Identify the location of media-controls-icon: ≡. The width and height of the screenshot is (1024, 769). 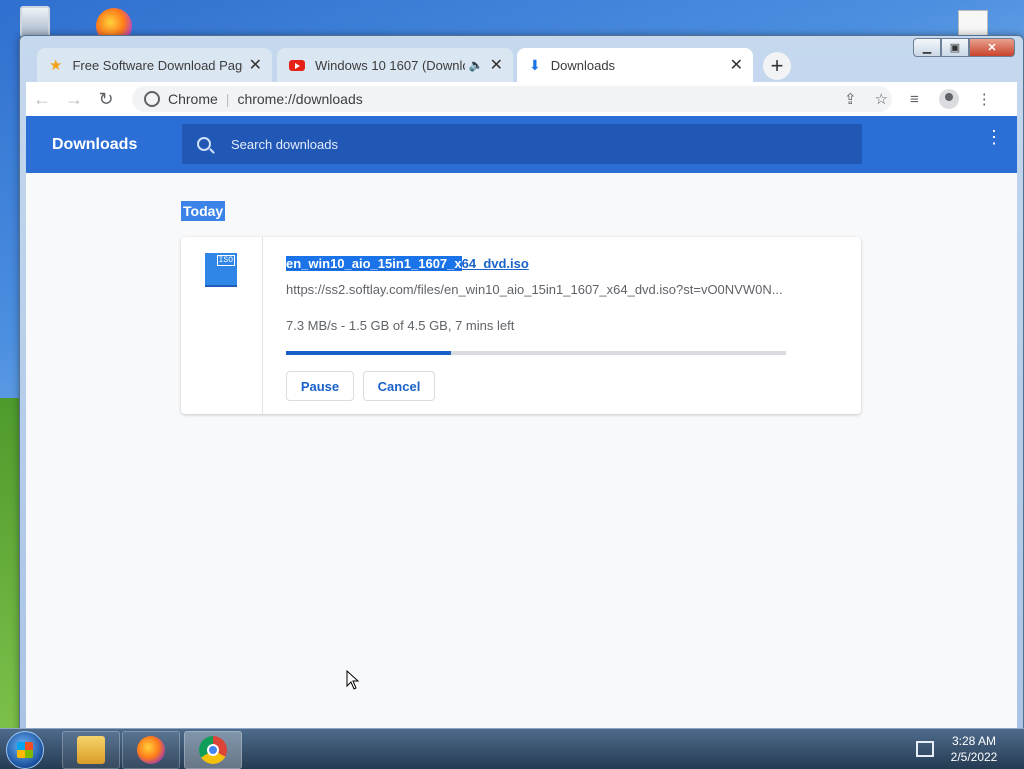
(914, 99).